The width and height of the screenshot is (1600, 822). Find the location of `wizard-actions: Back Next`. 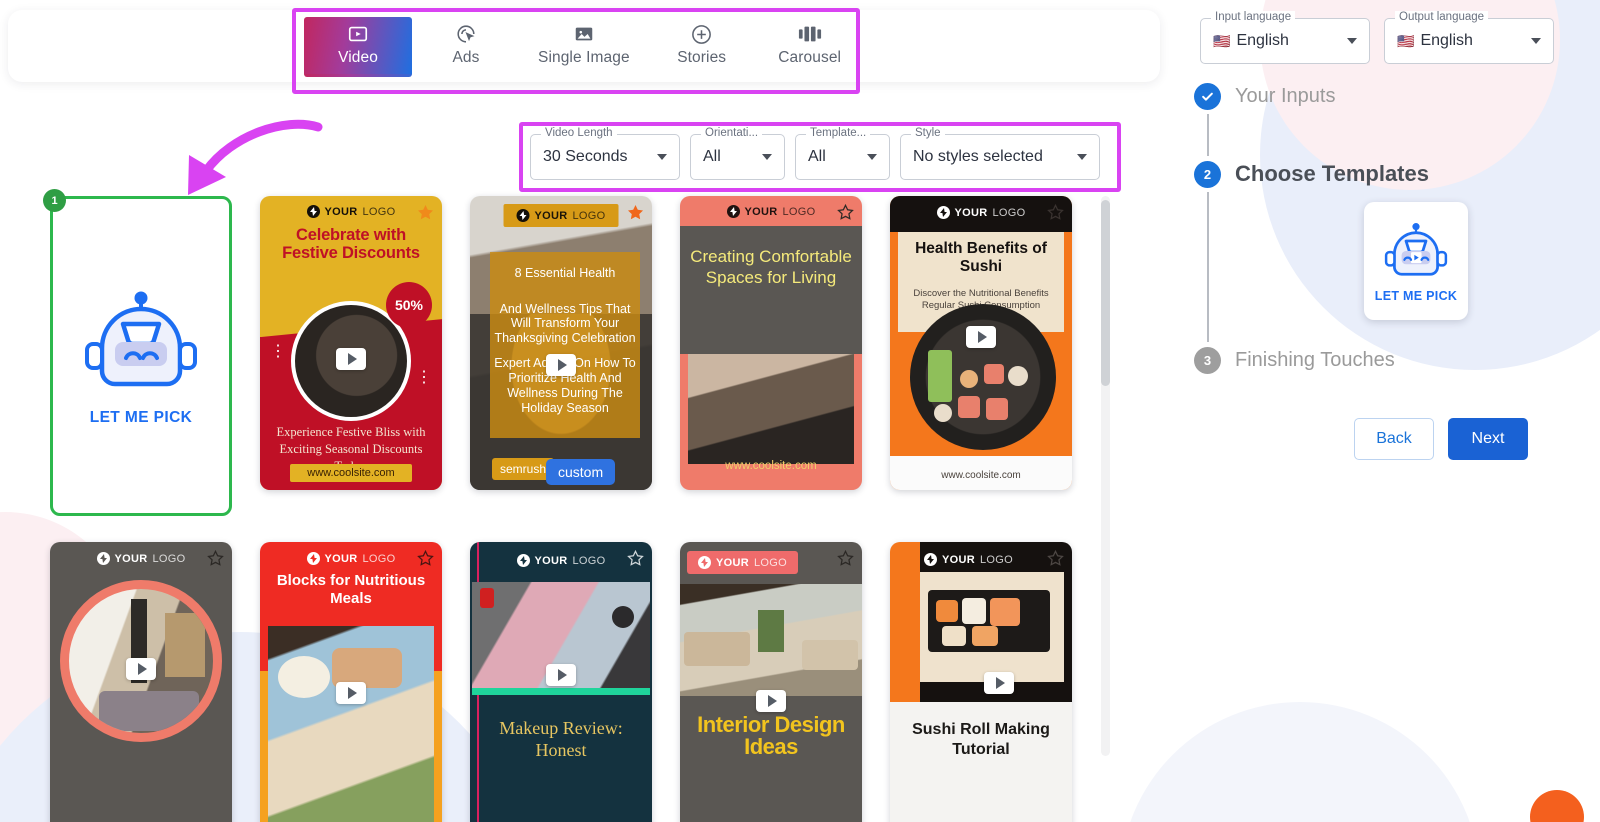

wizard-actions: Back Next is located at coordinates (1441, 439).